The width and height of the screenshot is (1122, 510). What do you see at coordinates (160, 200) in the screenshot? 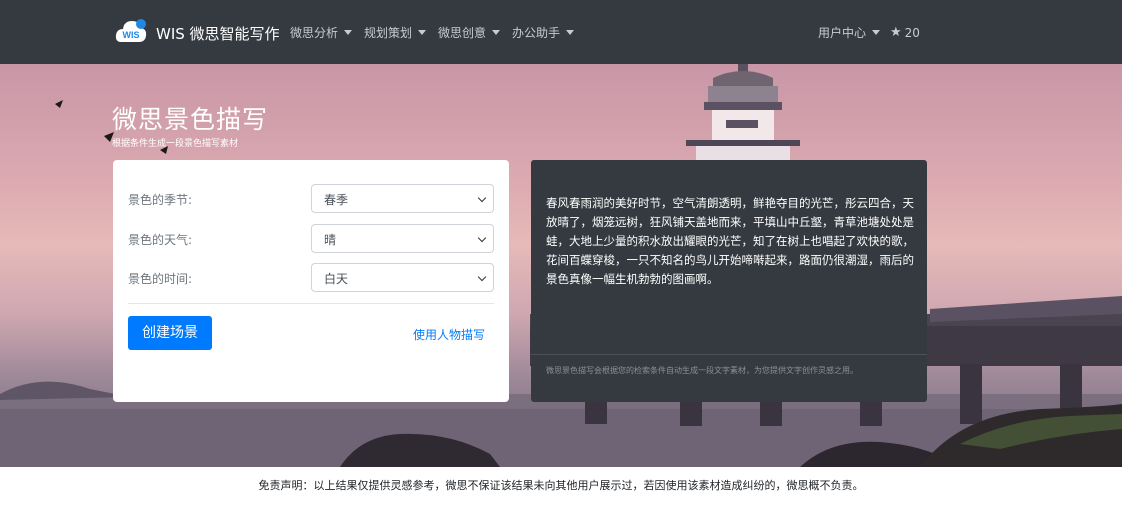
I see `season-label: 景色的季节:` at bounding box center [160, 200].